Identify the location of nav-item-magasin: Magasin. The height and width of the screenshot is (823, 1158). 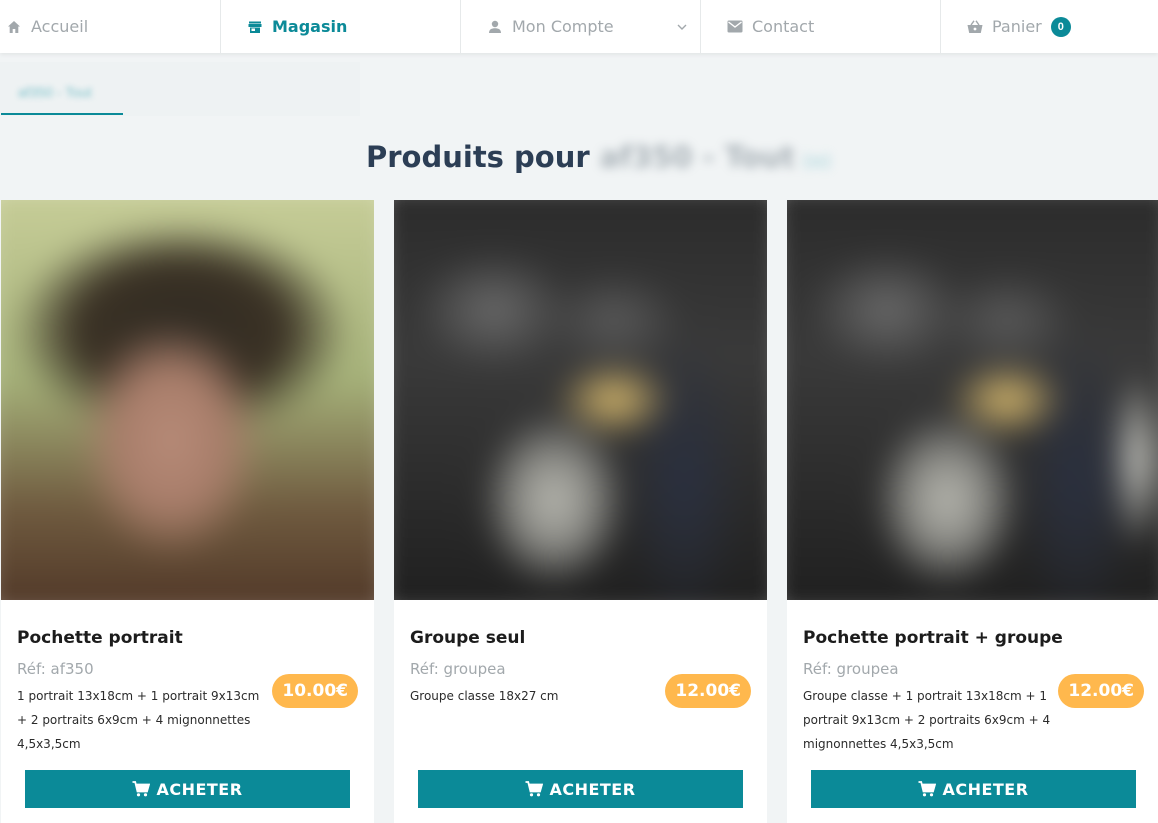
(341, 26).